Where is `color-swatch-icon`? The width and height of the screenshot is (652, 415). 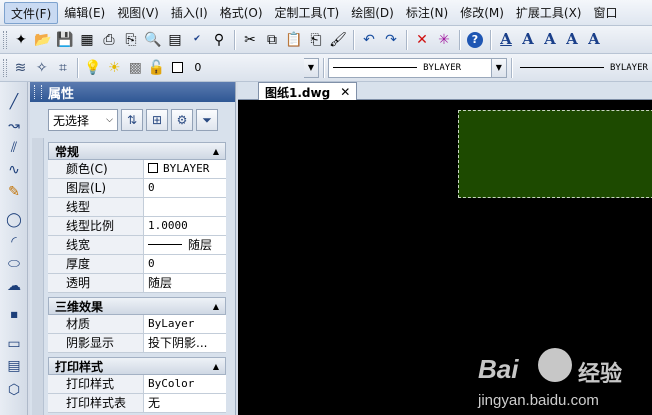
color-swatch-icon is located at coordinates (153, 168).